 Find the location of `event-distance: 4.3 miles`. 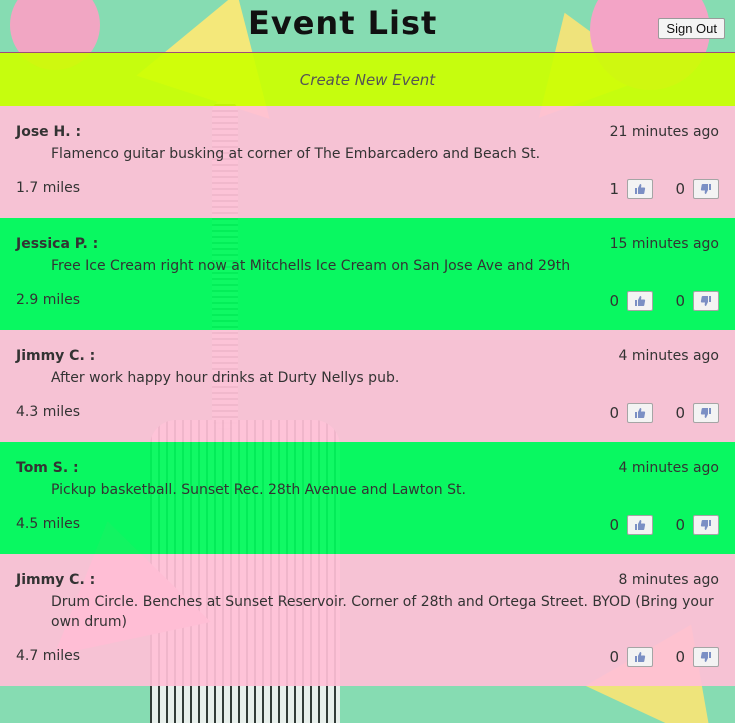

event-distance: 4.3 miles is located at coordinates (48, 412).